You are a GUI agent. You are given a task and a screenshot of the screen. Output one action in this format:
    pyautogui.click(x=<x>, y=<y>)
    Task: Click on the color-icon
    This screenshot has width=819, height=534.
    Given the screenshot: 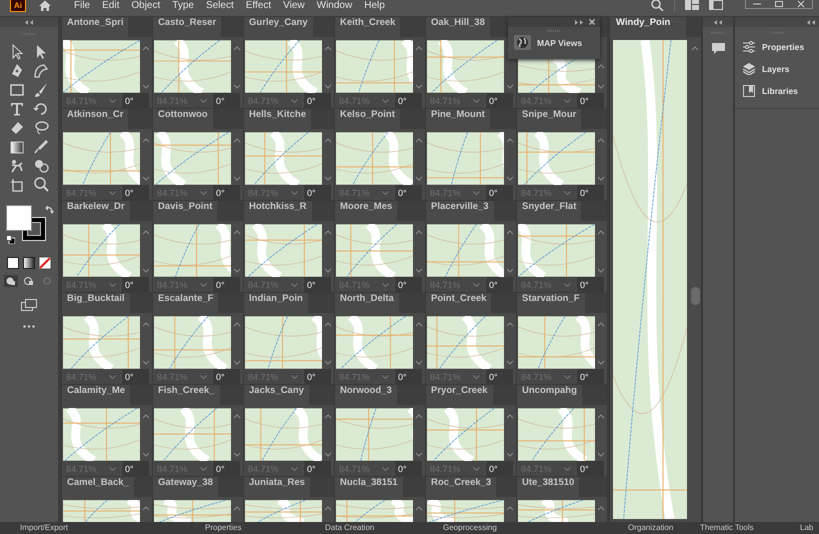 What is the action you would take?
    pyautogui.click(x=13, y=263)
    